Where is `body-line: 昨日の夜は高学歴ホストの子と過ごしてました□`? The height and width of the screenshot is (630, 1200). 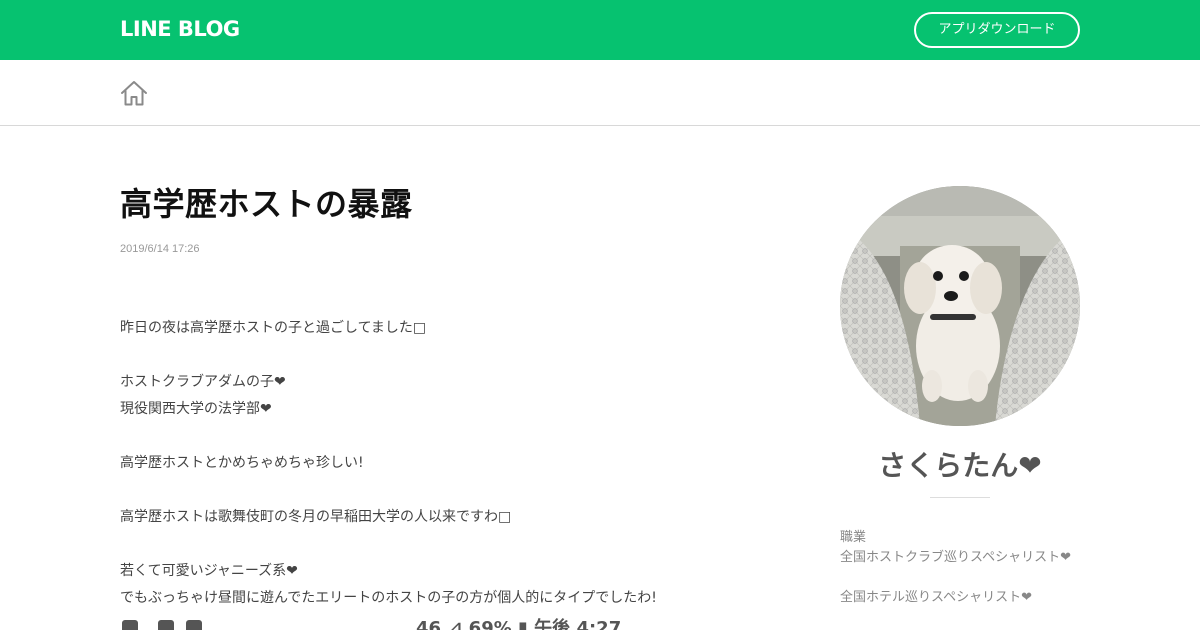 body-line: 昨日の夜は高学歴ホストの子と過ごしてました□ is located at coordinates (273, 328).